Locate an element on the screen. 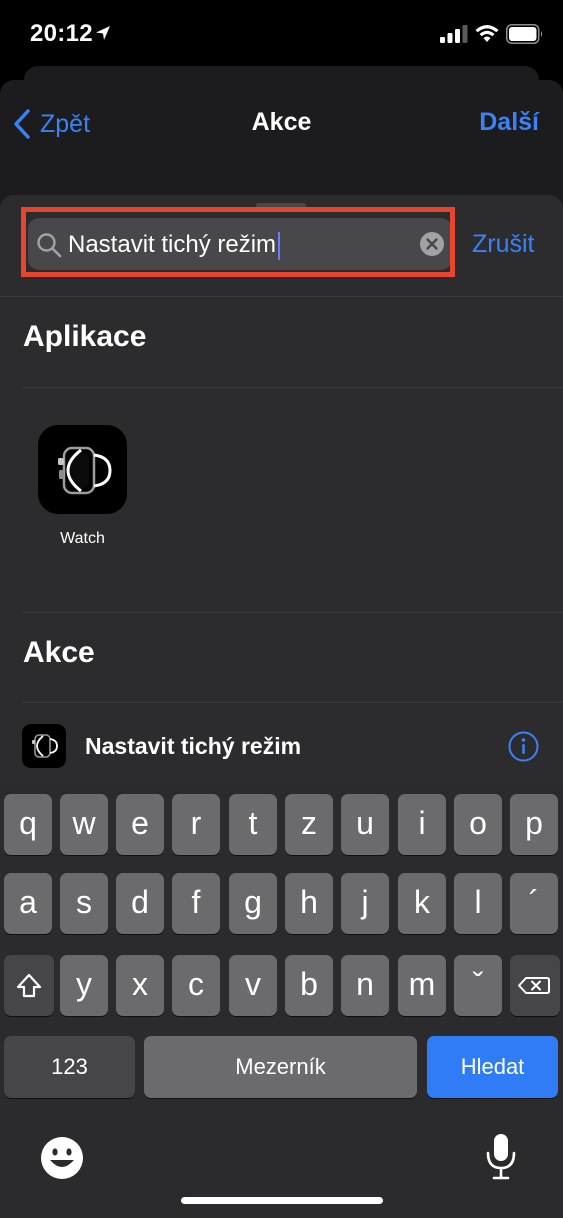  key-y: y is located at coordinates (84, 985).